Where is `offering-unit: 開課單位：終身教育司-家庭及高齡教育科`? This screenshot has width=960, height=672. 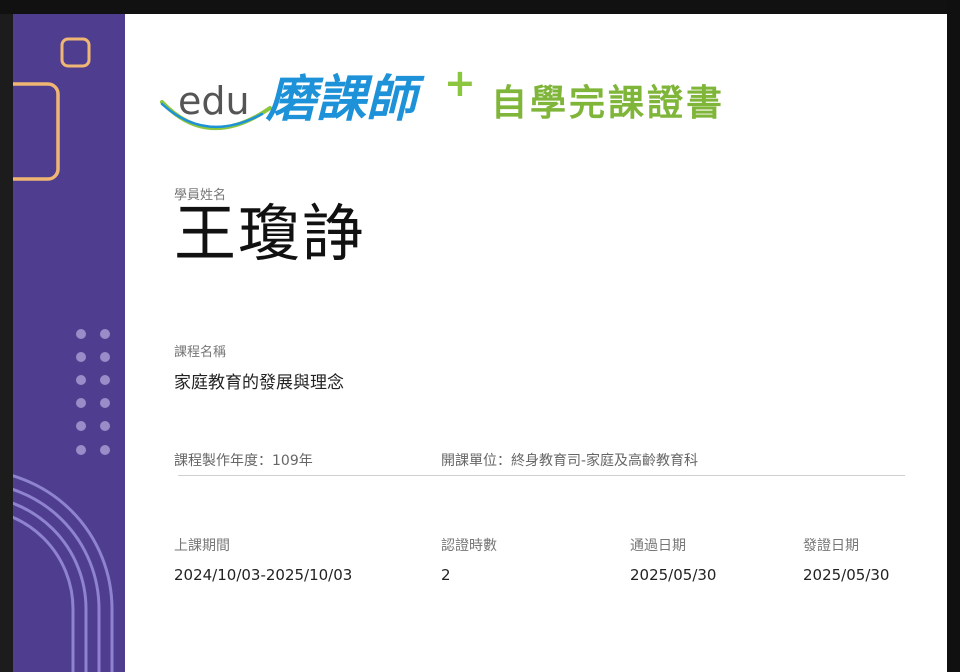
offering-unit: 開課單位：終身教育司-家庭及高齡教育科 is located at coordinates (569, 460).